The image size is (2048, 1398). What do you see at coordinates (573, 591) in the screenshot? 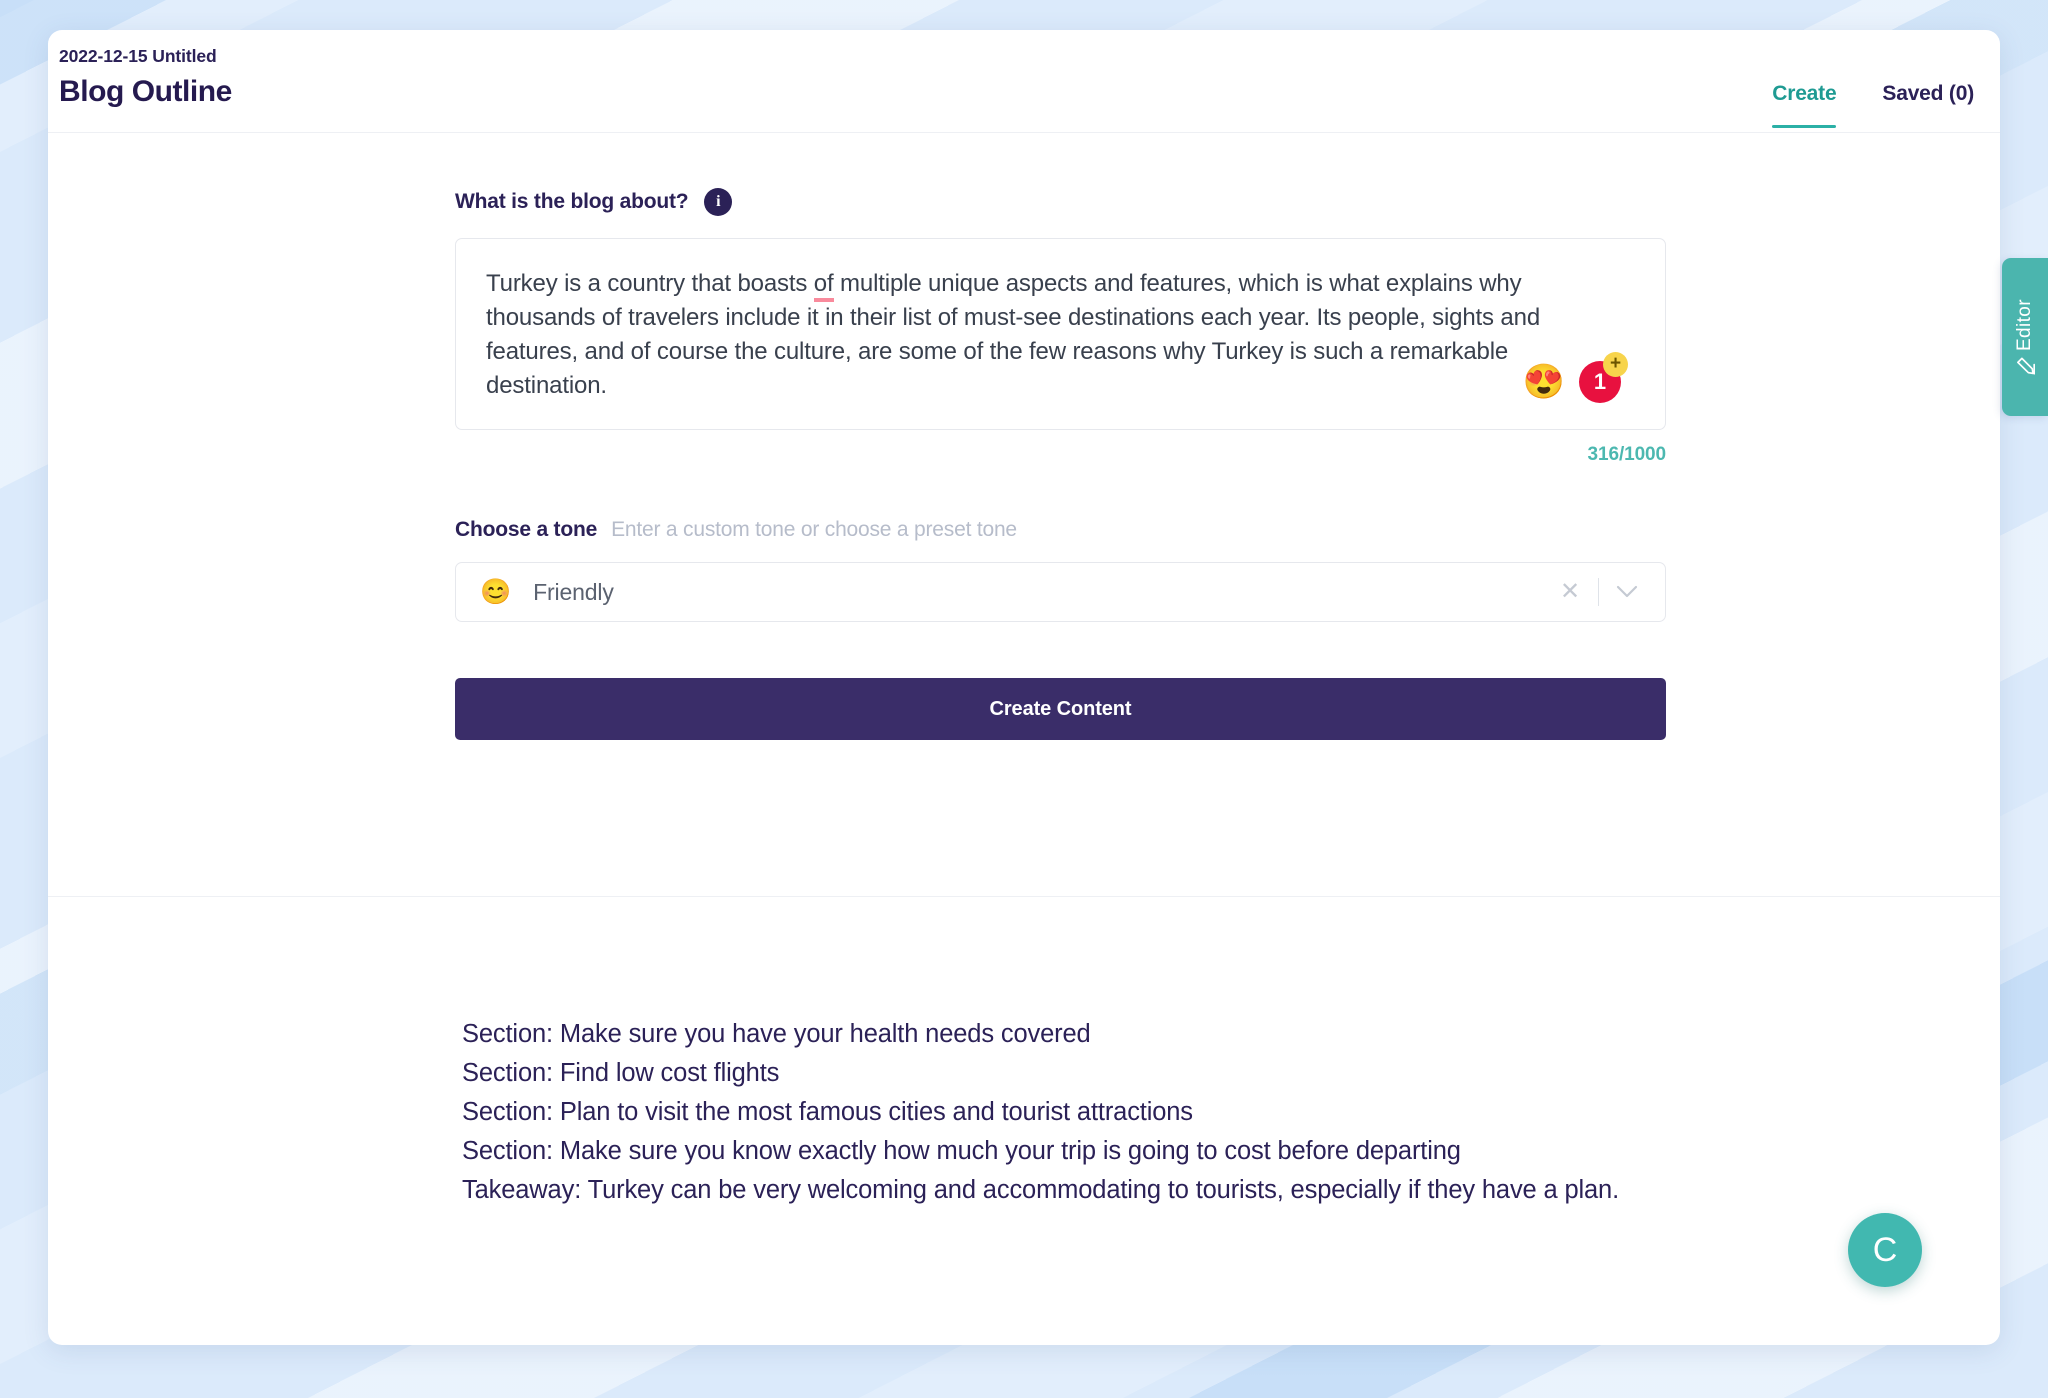
I see `tone-selected-value: Friendly` at bounding box center [573, 591].